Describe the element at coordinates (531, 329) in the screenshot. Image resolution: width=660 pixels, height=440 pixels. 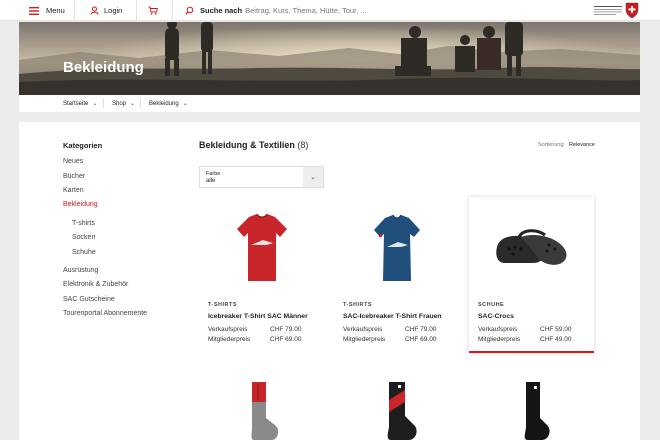
I see `price-row: Verkaufspreis CHF 59.00` at that location.